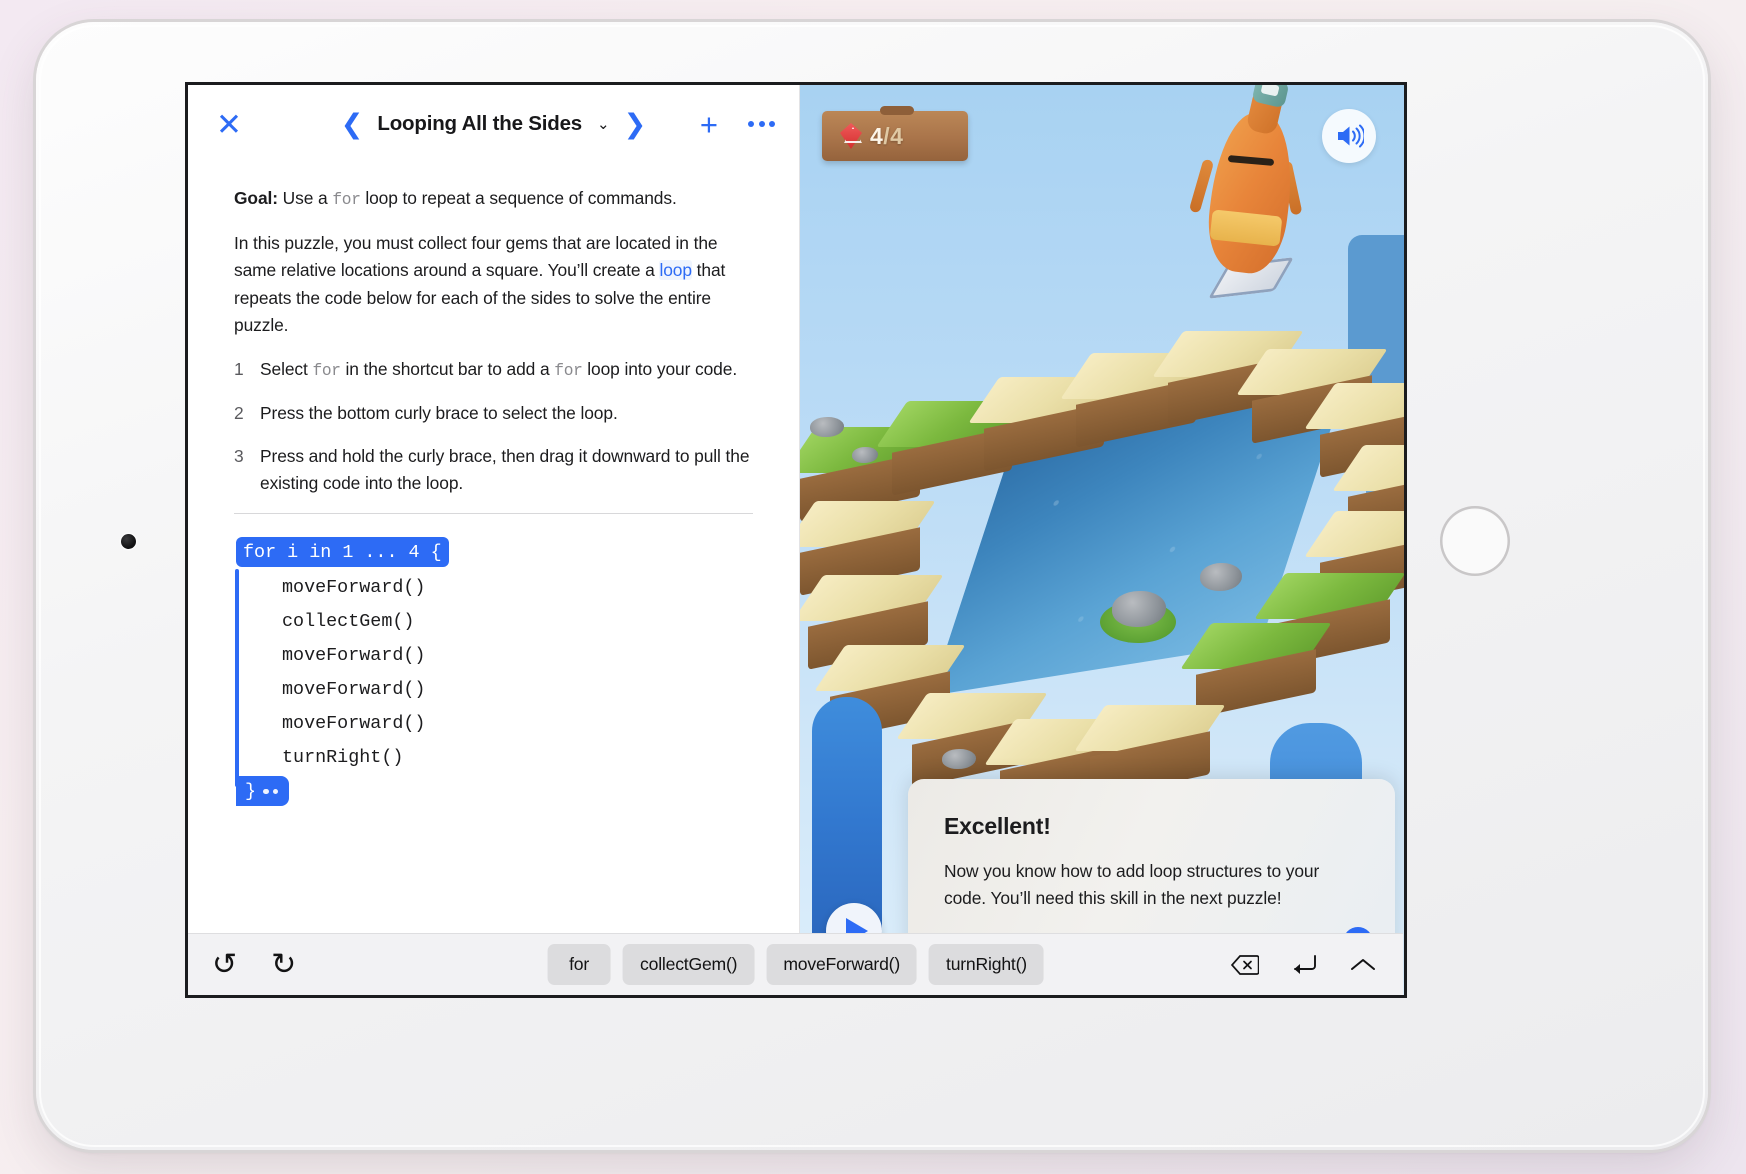 Image resolution: width=1746 pixels, height=1174 pixels. Describe the element at coordinates (342, 552) in the screenshot. I see `for-loop-header-selected: for i in 1 ... 4 {` at that location.